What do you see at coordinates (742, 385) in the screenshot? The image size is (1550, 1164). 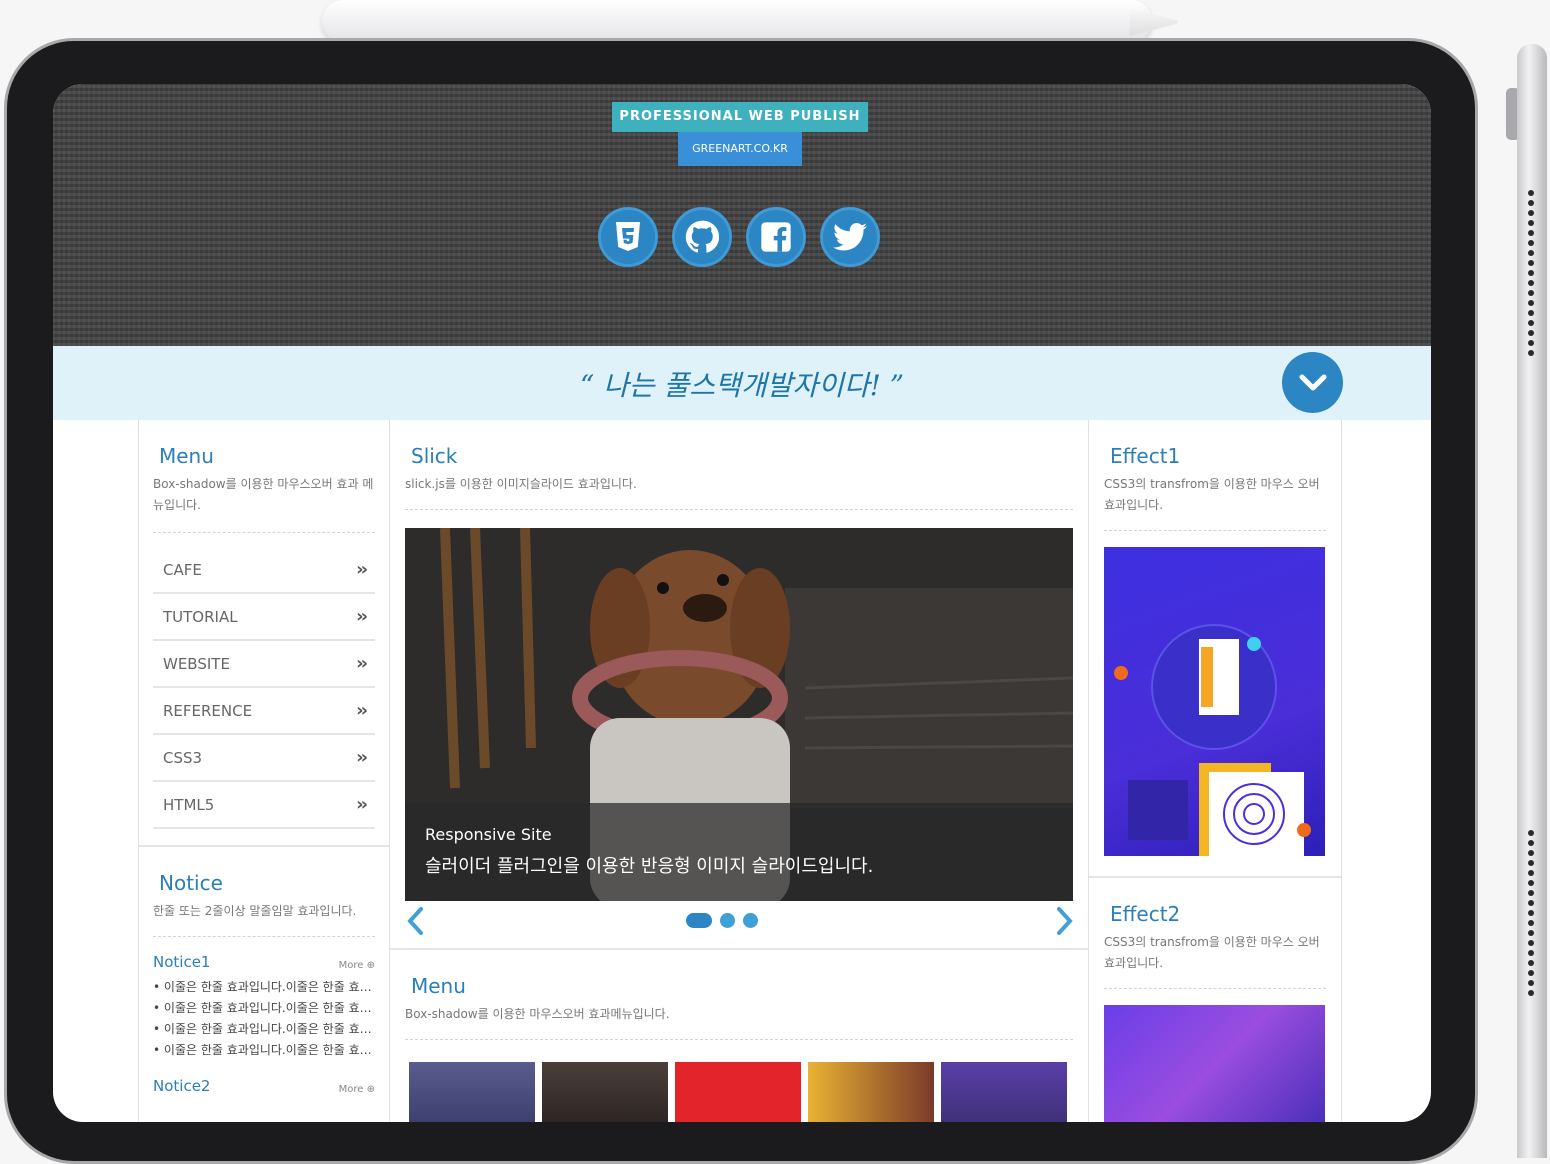 I see `banner-slogan: “ 나는 풀스택개발자이다! ”` at bounding box center [742, 385].